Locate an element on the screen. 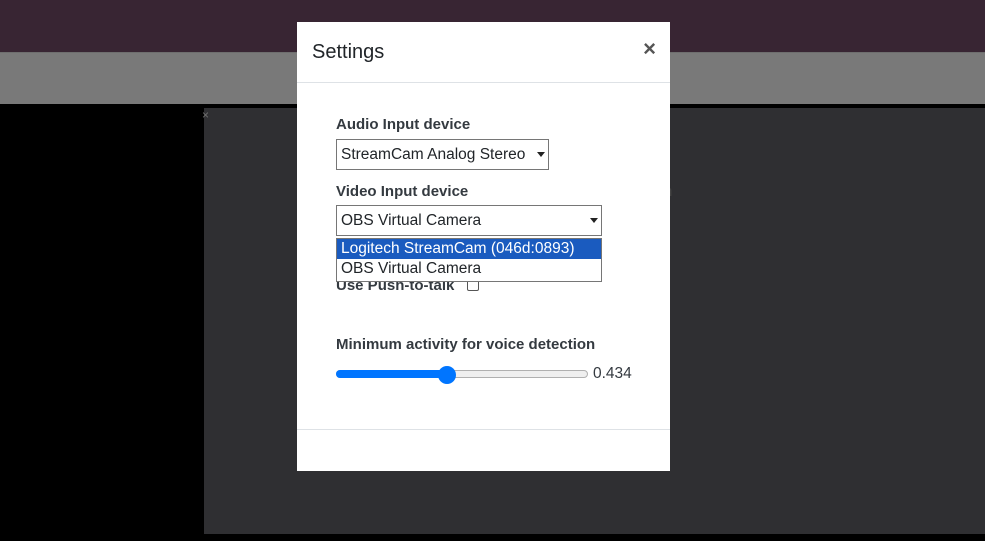 This screenshot has height=541, width=985. video-option-obs: OBS Virtual Camera is located at coordinates (469, 269).